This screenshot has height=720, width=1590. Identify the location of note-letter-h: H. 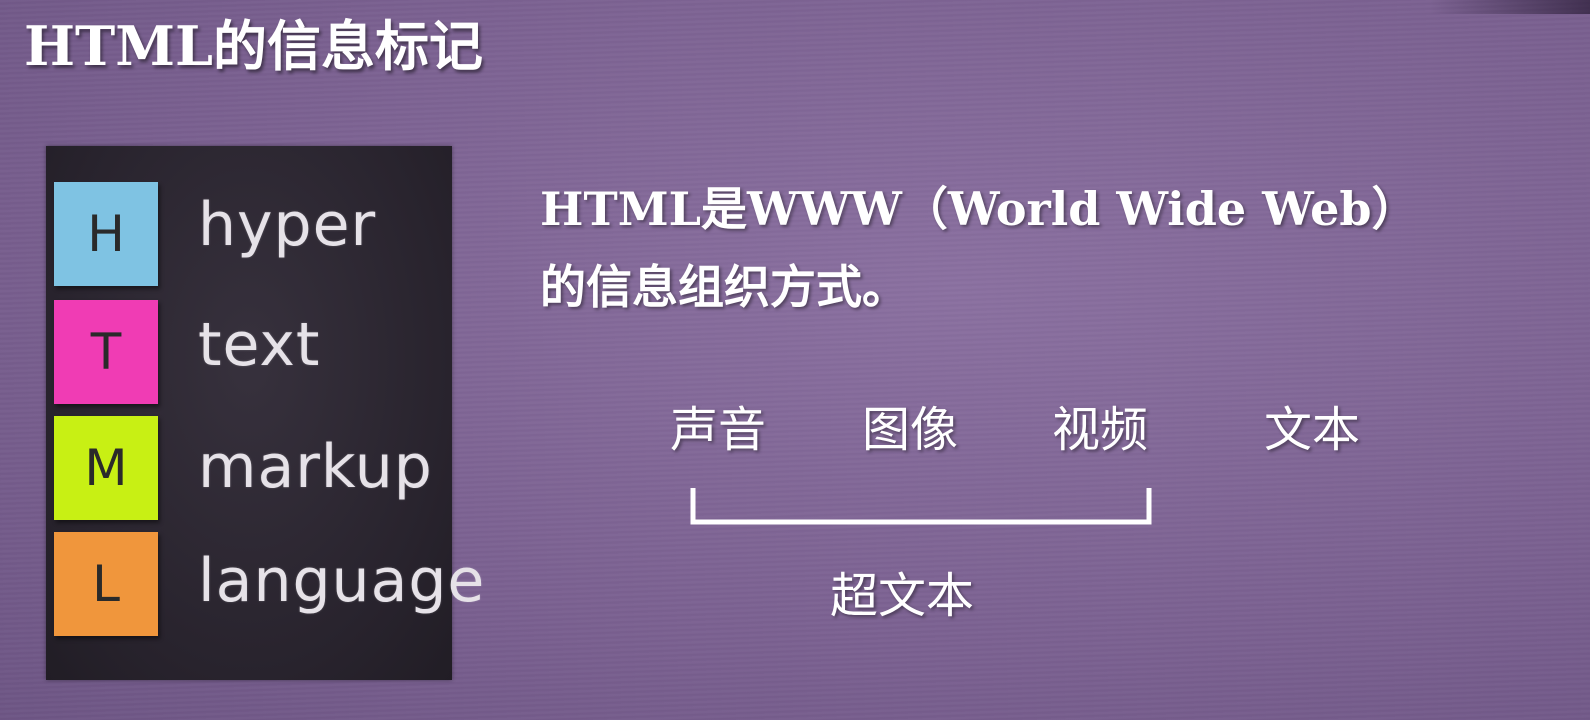
(106, 234).